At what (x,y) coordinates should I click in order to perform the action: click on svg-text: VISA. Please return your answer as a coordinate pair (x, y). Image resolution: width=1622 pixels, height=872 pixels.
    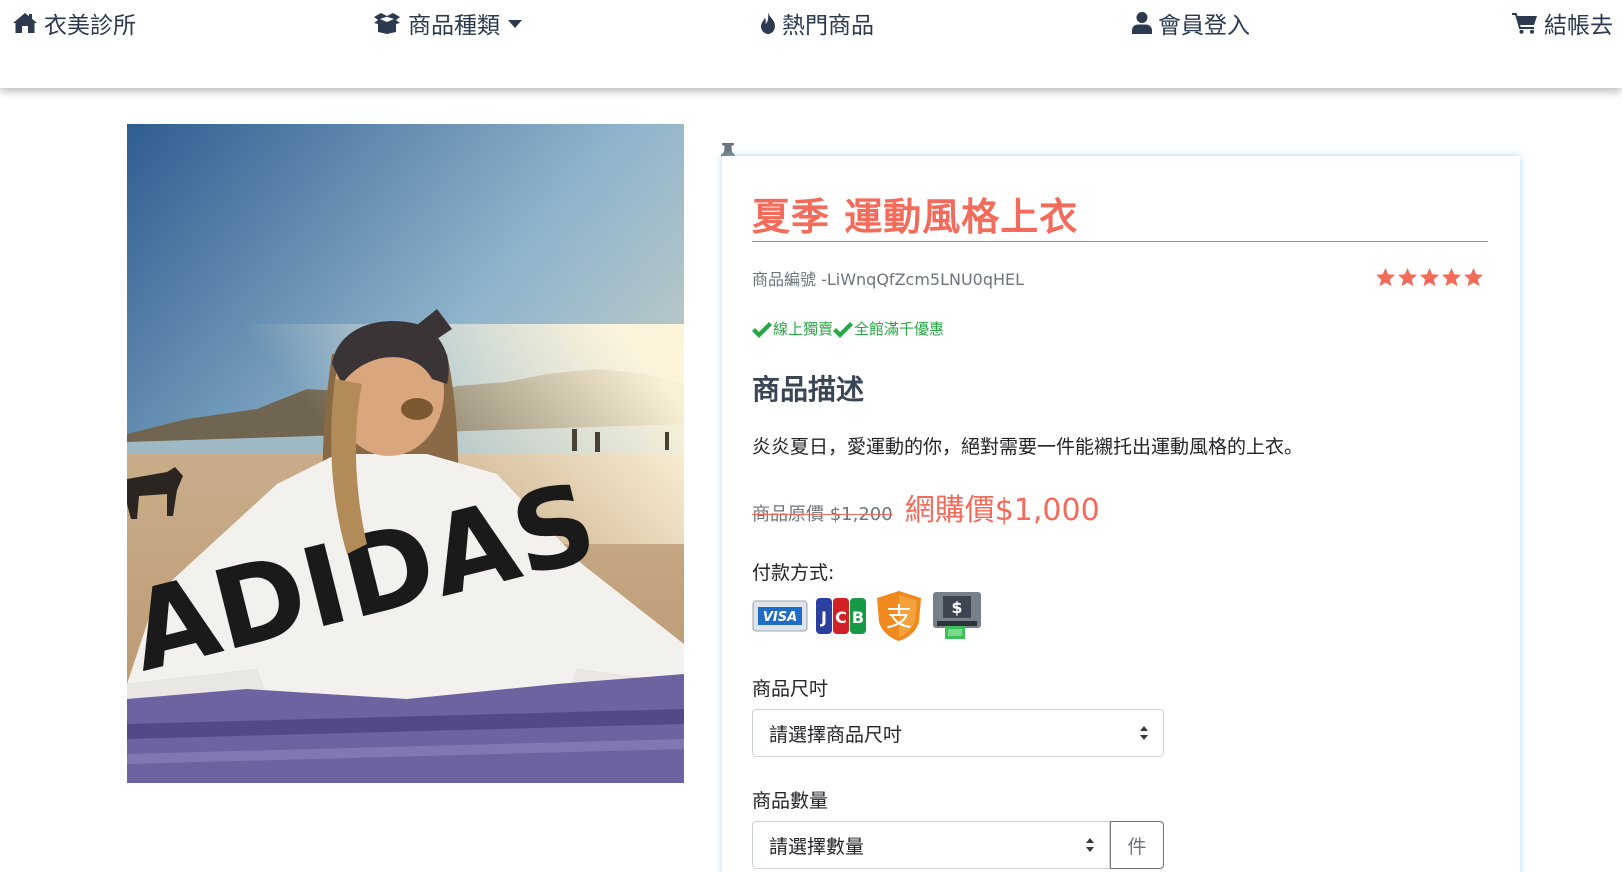
    Looking at the image, I should click on (780, 617).